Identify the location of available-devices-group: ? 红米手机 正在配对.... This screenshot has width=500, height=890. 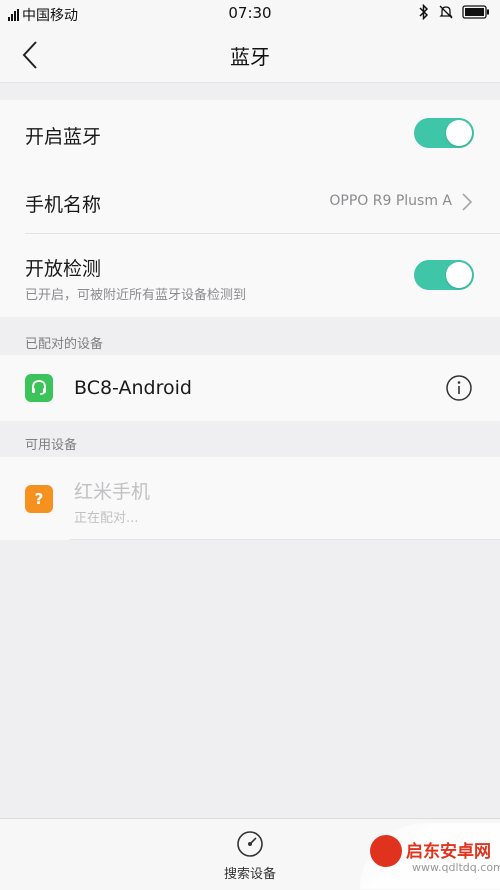
(250, 498).